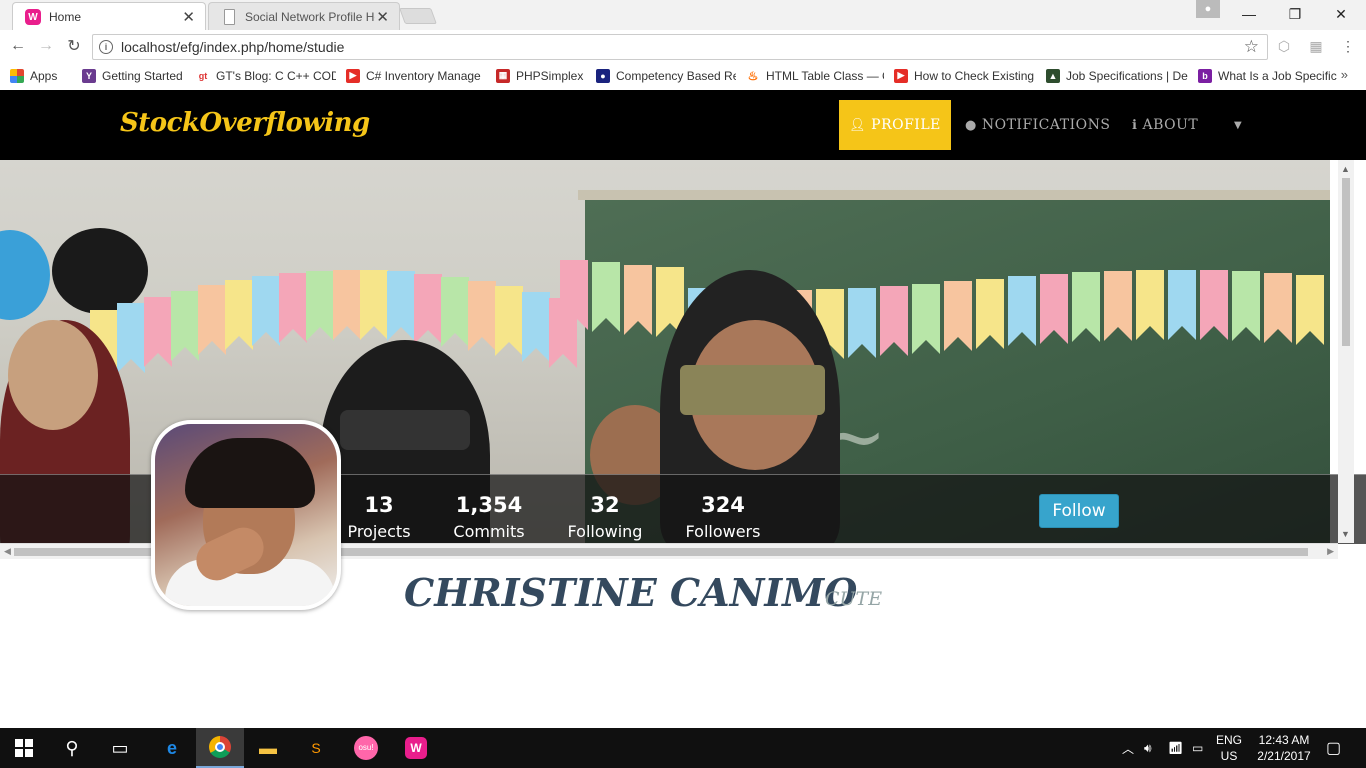 The width and height of the screenshot is (1366, 768). I want to click on bookmark-phpsimplex: ▦ PHPSimplex, so click(541, 75).